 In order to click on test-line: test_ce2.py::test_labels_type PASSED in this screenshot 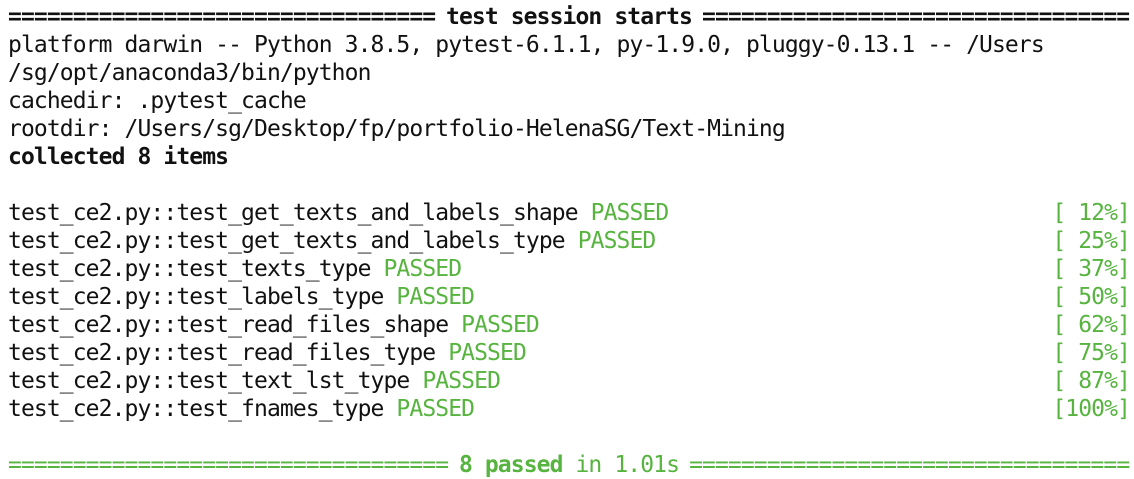, I will do `click(241, 297)`.